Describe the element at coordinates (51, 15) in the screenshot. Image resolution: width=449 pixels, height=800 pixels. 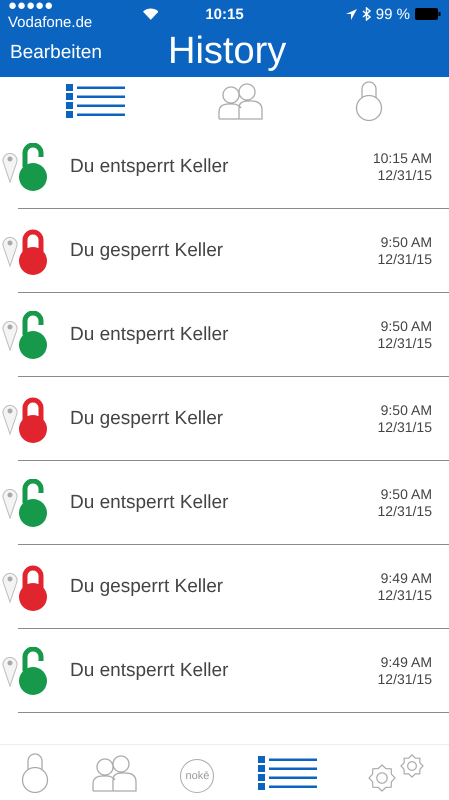
I see `carrier-name: ●●●●● Vodafone.de` at that location.